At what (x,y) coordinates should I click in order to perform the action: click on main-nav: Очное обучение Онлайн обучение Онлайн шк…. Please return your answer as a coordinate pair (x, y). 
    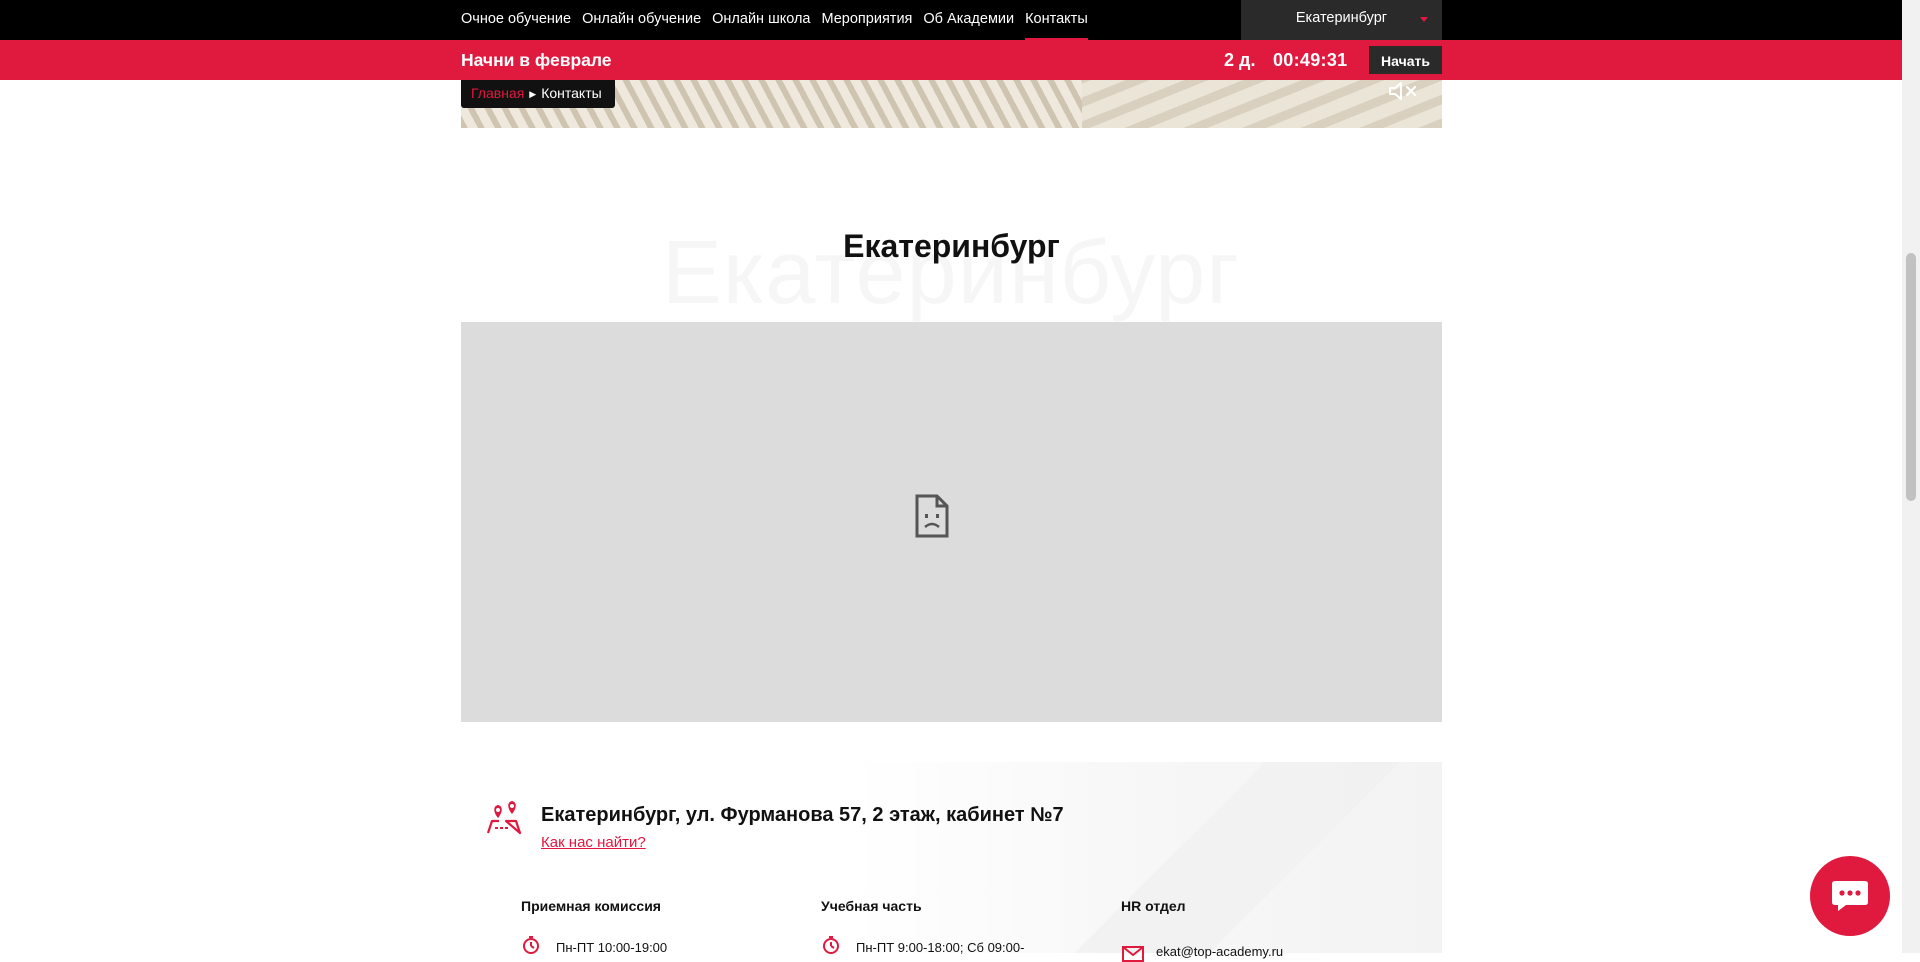
    Looking at the image, I should click on (780, 20).